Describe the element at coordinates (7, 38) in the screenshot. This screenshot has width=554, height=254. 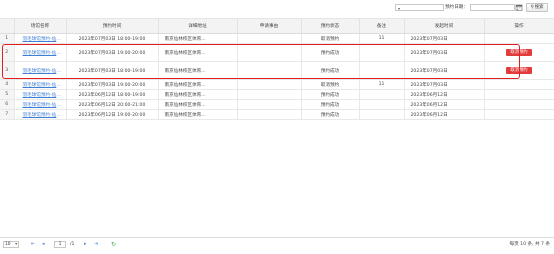
I see `row-index: 1` at that location.